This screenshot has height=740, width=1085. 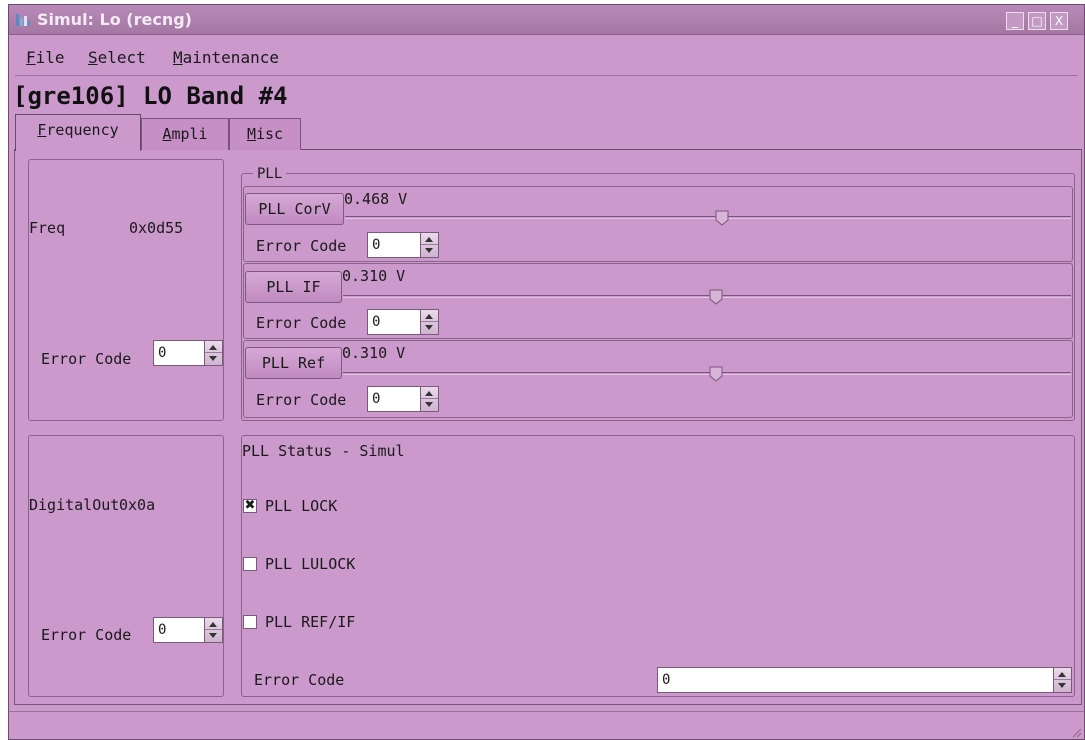 What do you see at coordinates (864, 680) in the screenshot?
I see `pll-status-error-spinbox: 0` at bounding box center [864, 680].